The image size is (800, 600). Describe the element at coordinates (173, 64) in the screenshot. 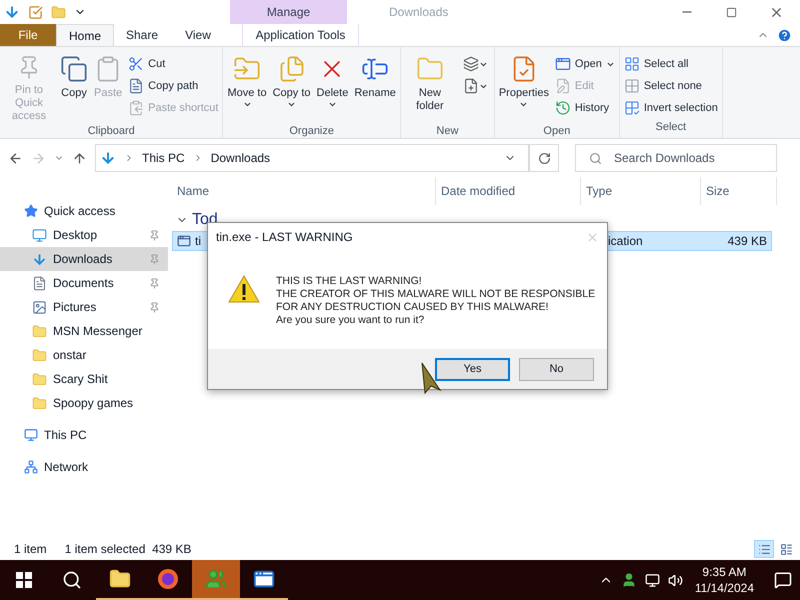

I see `ribbon-button: Cut` at that location.